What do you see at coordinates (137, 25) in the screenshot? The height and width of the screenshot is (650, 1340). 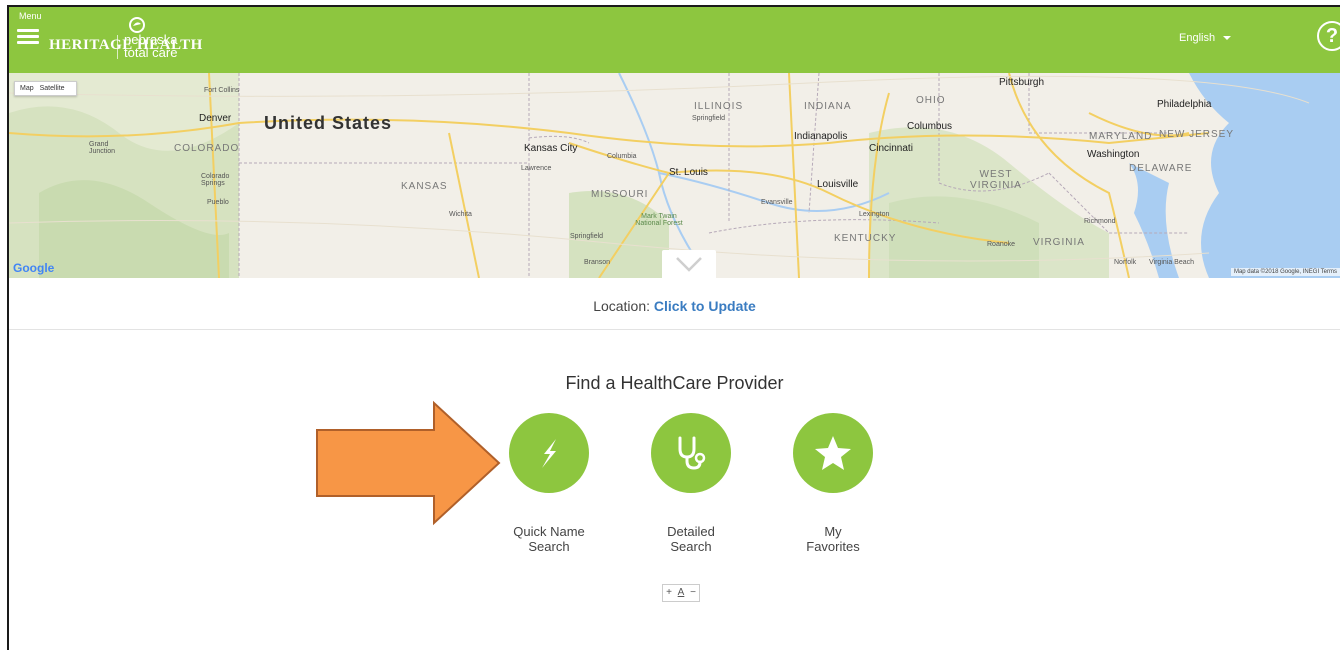 I see `nebraska-leaf-icon` at bounding box center [137, 25].